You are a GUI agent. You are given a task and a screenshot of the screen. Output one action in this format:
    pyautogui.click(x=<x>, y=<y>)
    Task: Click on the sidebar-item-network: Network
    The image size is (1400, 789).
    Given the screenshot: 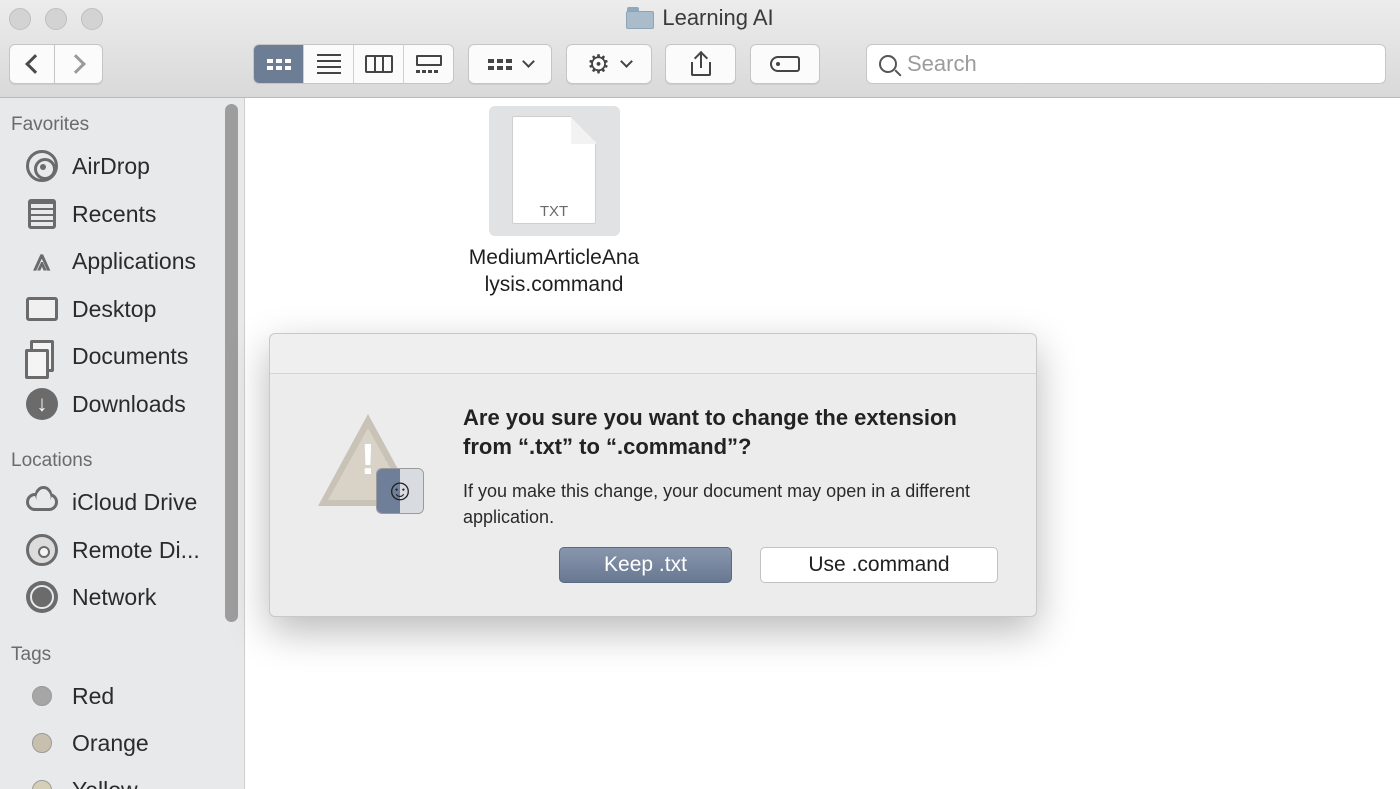 What is the action you would take?
    pyautogui.click(x=90, y=597)
    